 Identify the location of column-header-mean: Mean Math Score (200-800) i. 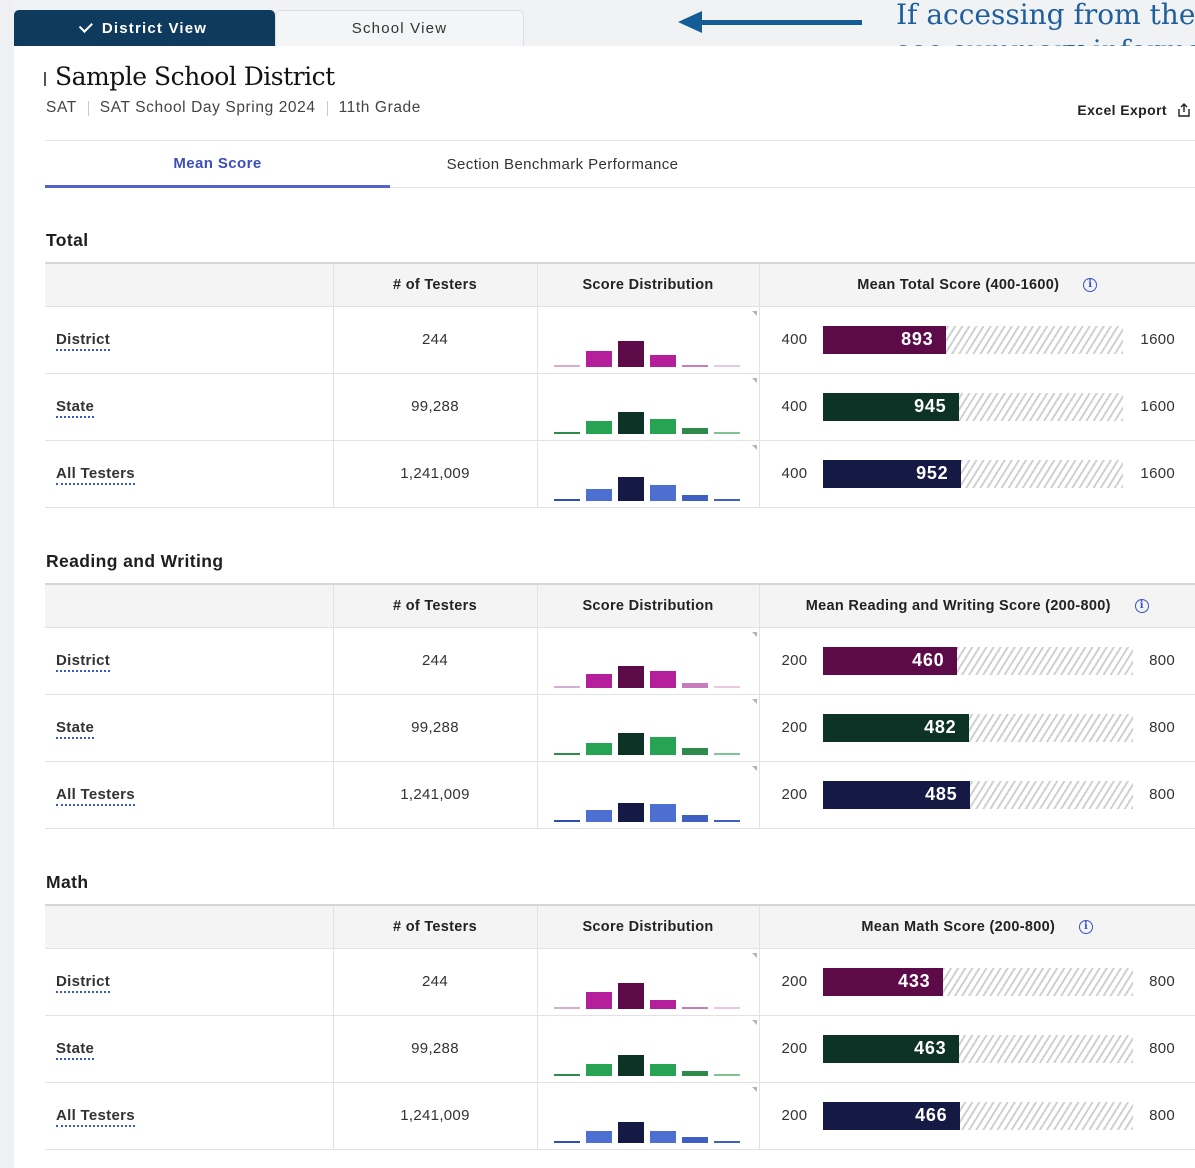
(976, 926).